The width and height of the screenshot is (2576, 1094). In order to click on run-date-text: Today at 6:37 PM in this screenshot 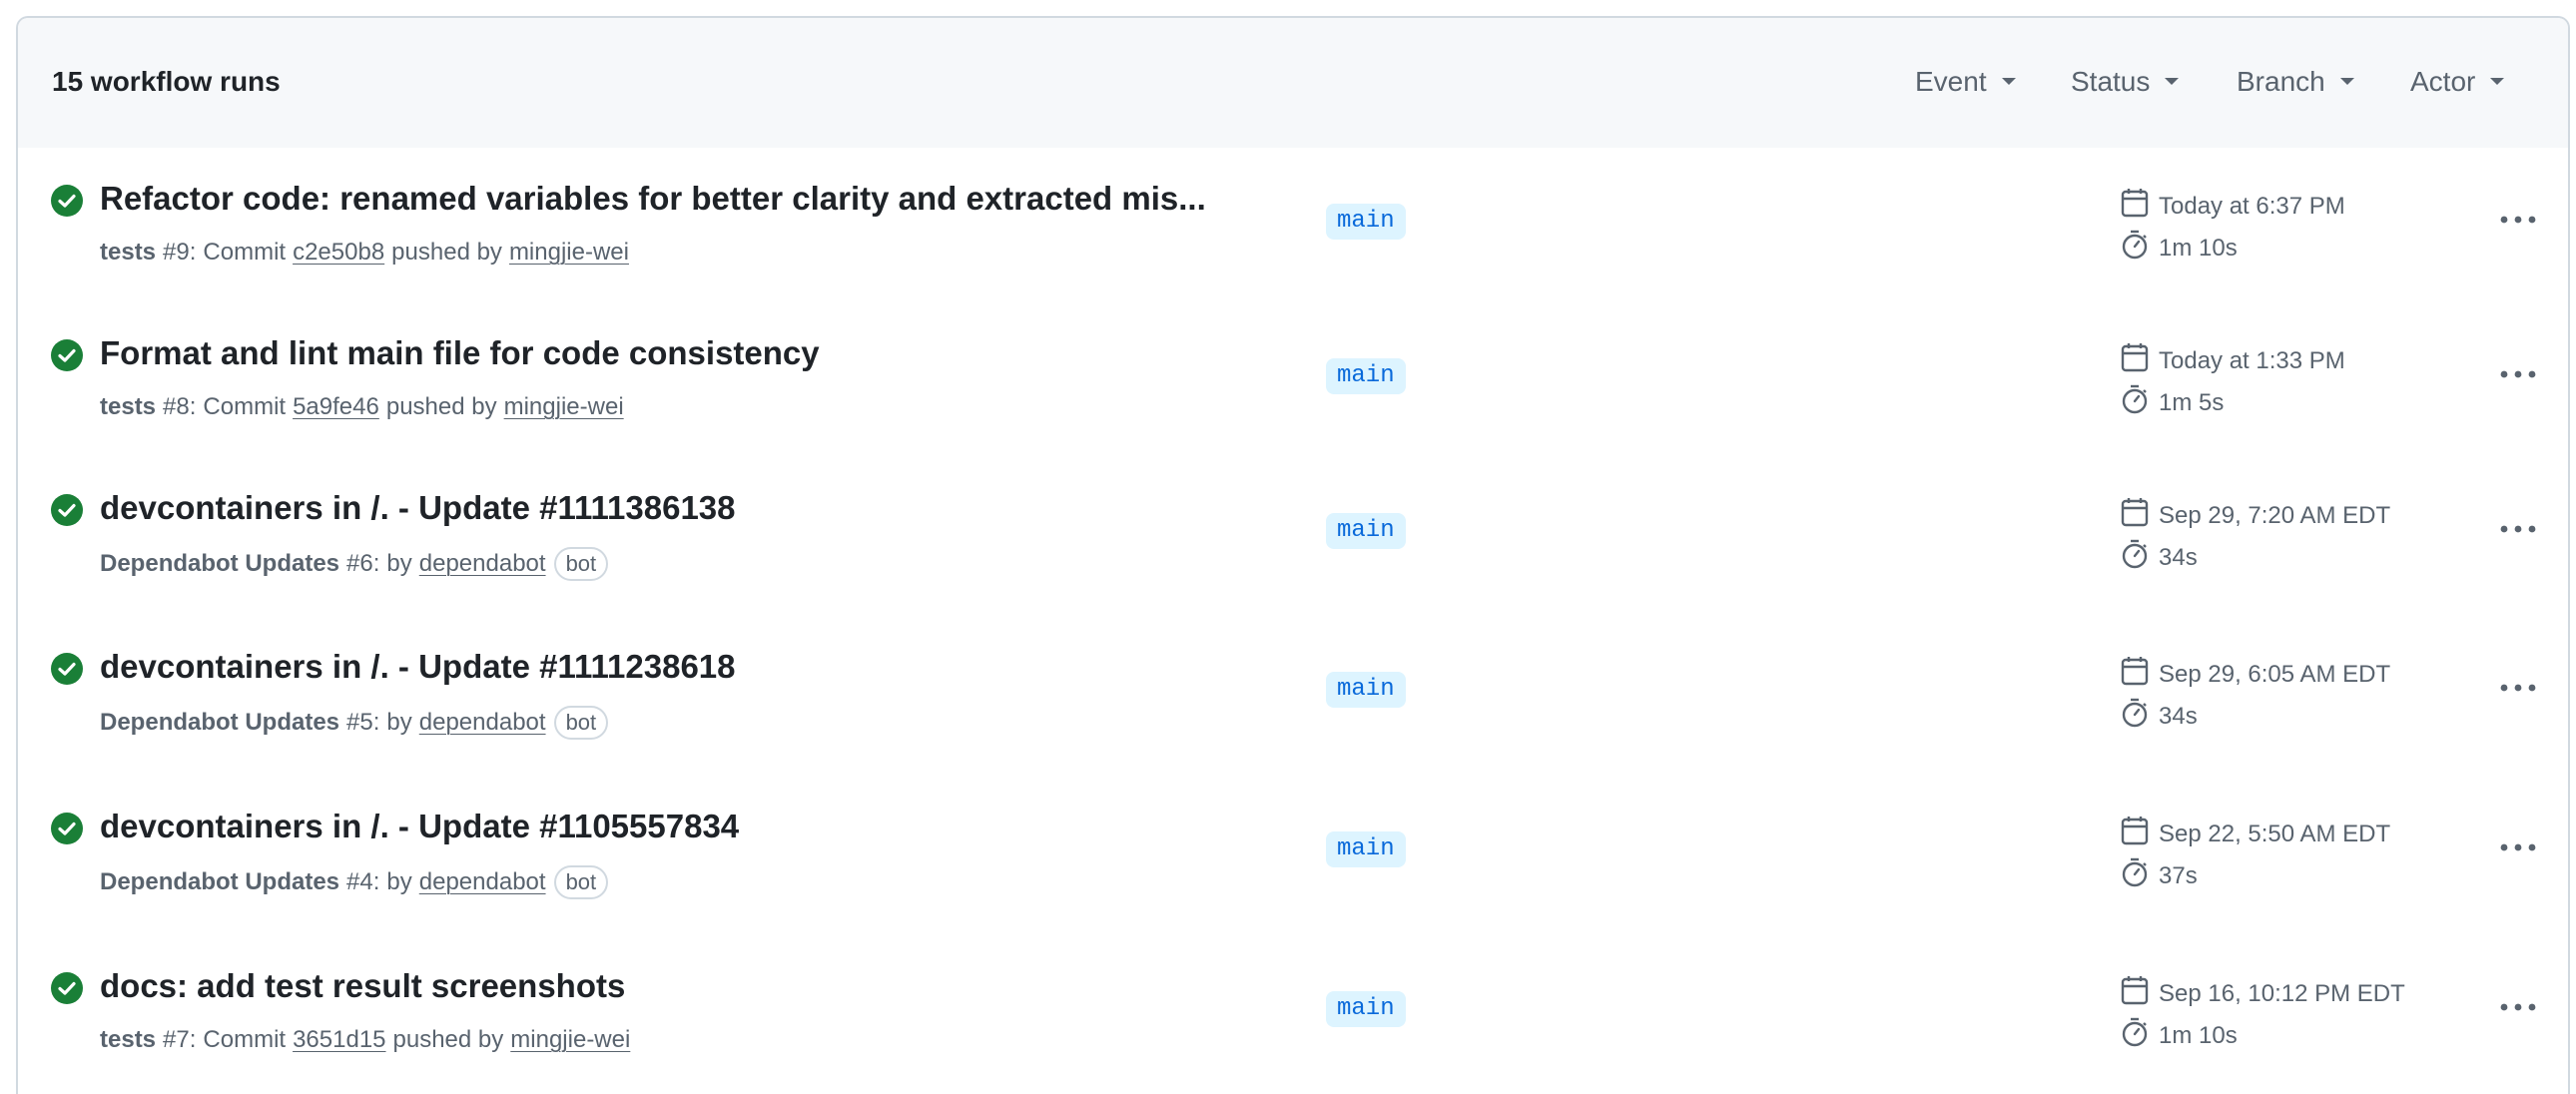, I will do `click(2252, 206)`.